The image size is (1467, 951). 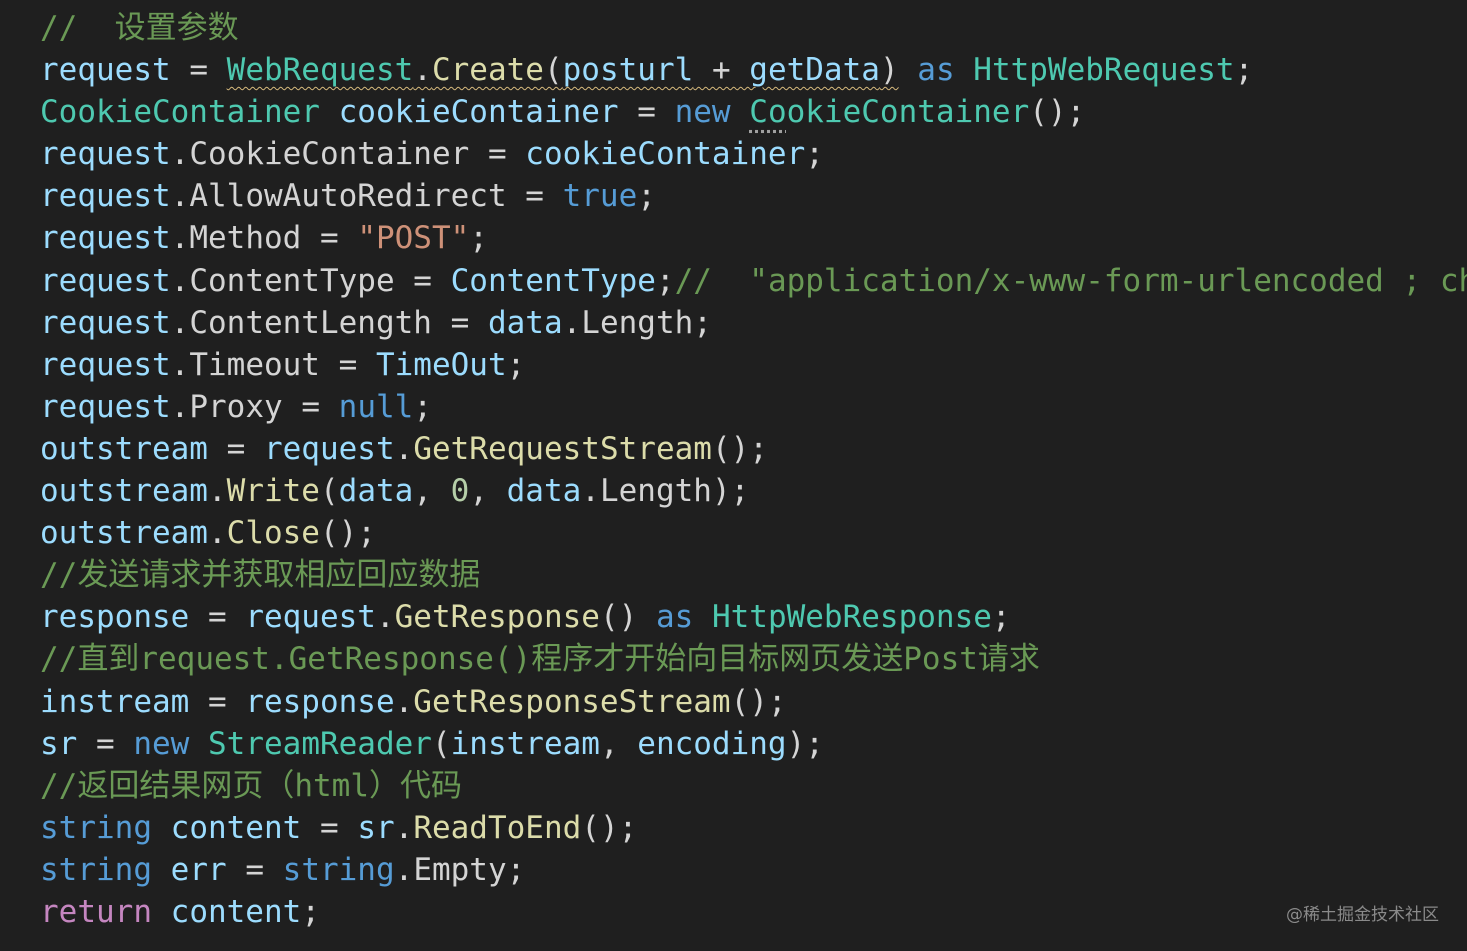 I want to click on code-token: (), so click(x=627, y=617).